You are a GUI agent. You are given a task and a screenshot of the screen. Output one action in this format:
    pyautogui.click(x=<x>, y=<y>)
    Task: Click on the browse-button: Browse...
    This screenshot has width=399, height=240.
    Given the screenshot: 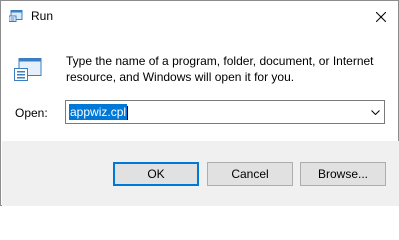 What is the action you would take?
    pyautogui.click(x=343, y=174)
    